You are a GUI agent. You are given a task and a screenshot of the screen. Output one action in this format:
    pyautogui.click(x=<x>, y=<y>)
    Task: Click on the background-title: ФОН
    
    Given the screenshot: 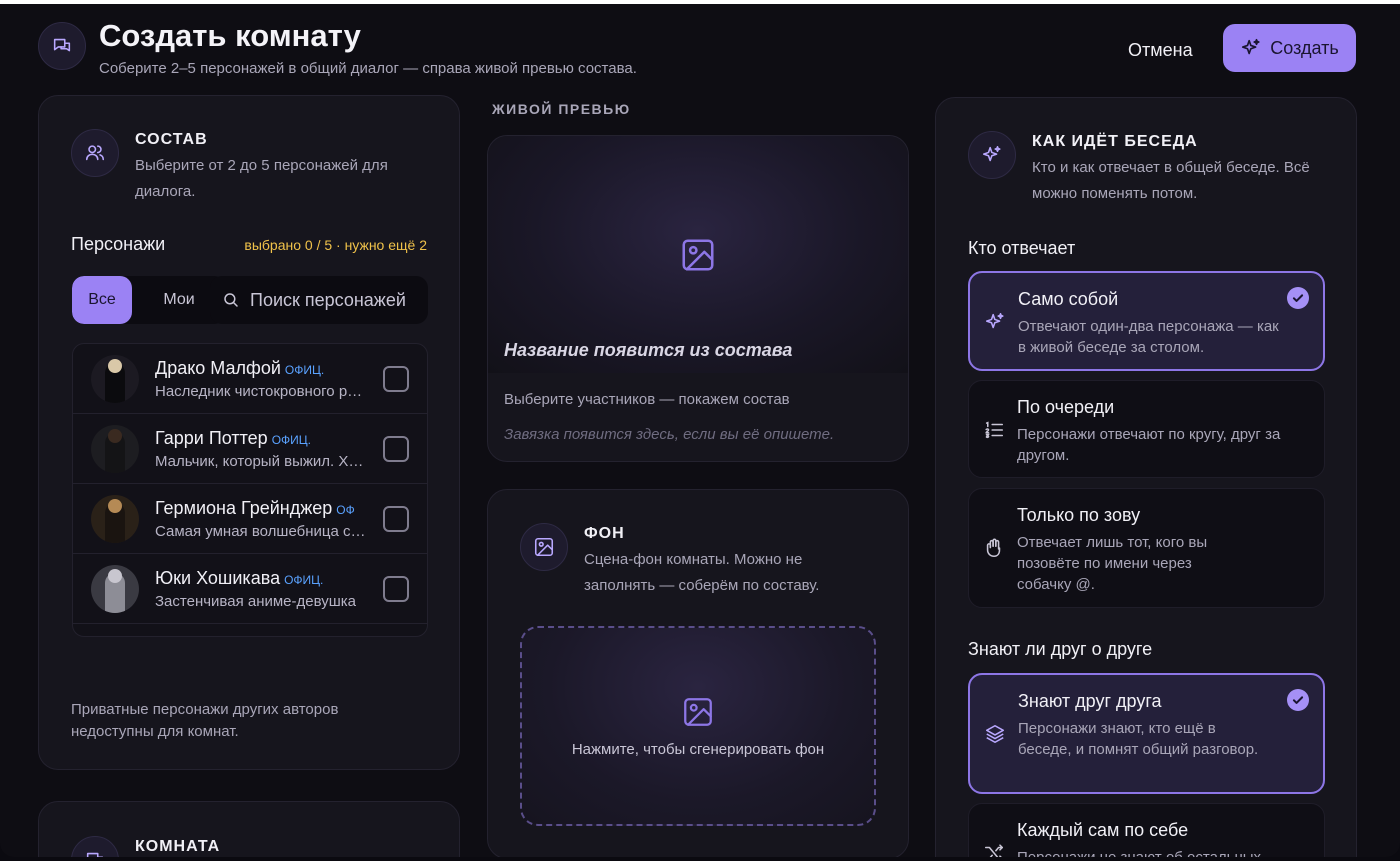 What is the action you would take?
    pyautogui.click(x=604, y=533)
    